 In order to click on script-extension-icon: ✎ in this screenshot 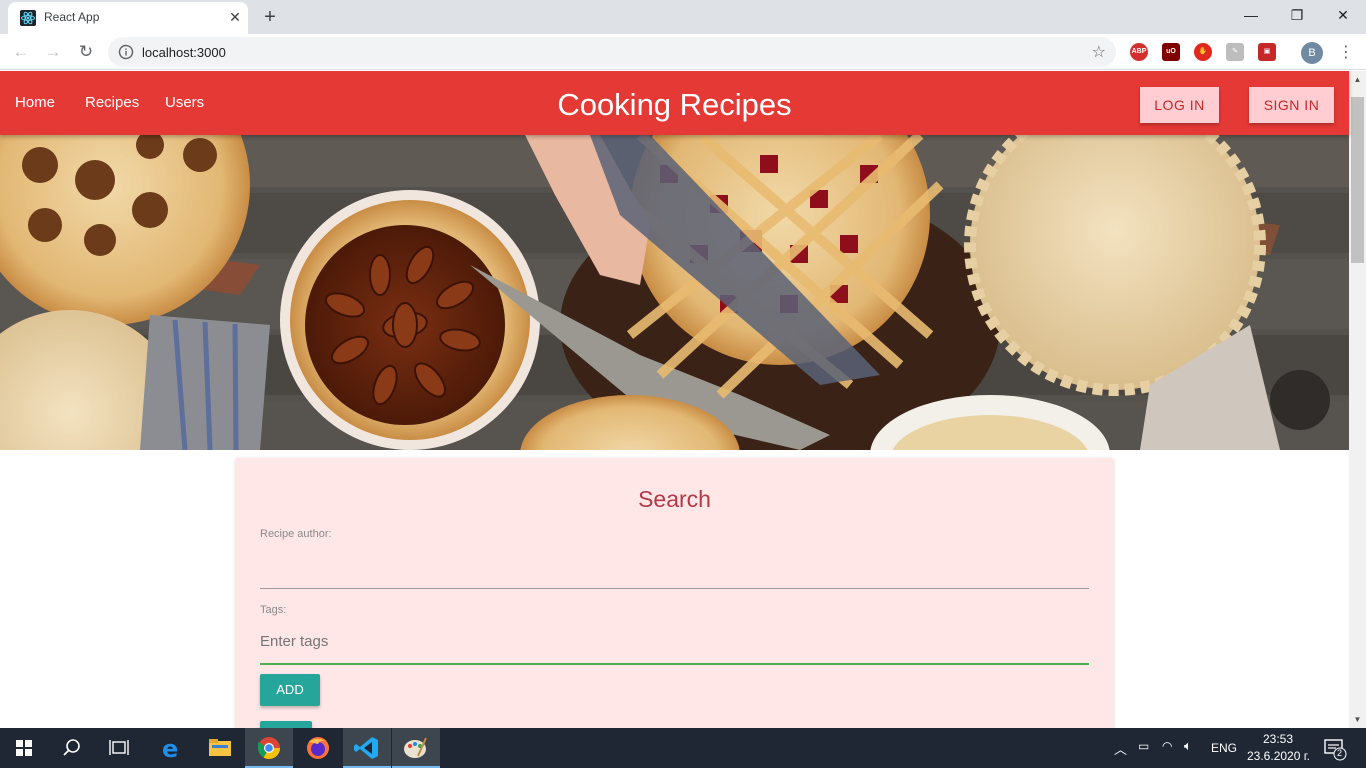, I will do `click(1235, 52)`.